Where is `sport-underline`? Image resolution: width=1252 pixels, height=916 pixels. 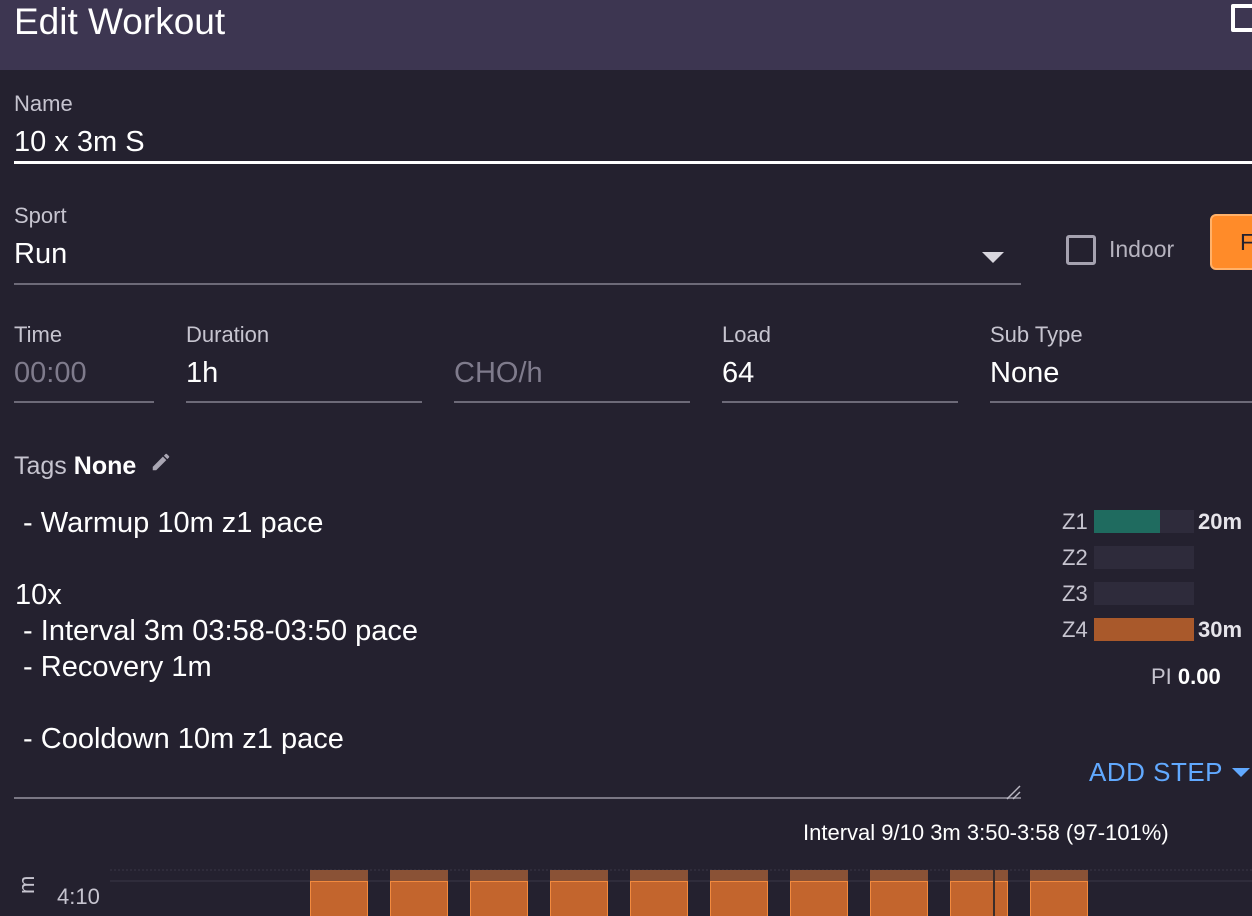 sport-underline is located at coordinates (517, 284).